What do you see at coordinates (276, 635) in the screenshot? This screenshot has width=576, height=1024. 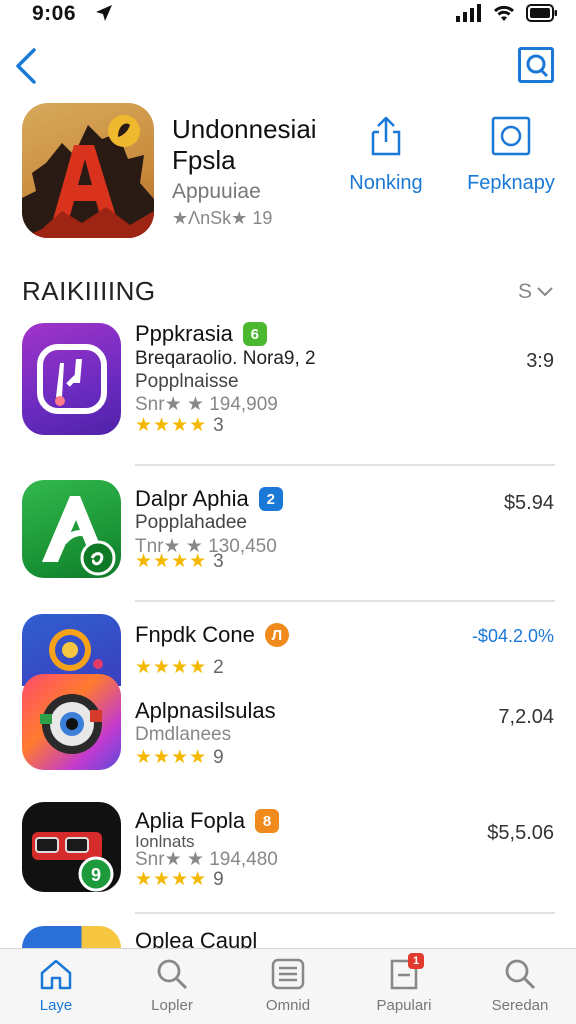 I see `app-badge: Л` at bounding box center [276, 635].